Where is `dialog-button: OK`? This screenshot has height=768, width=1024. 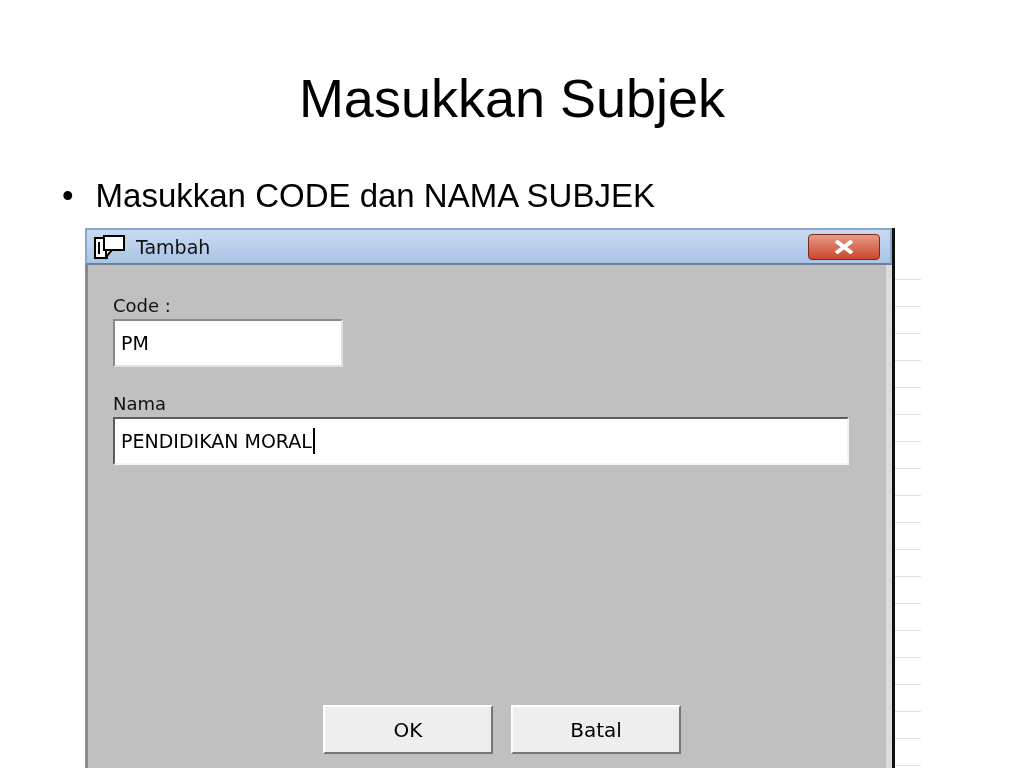
dialog-button: OK is located at coordinates (408, 729).